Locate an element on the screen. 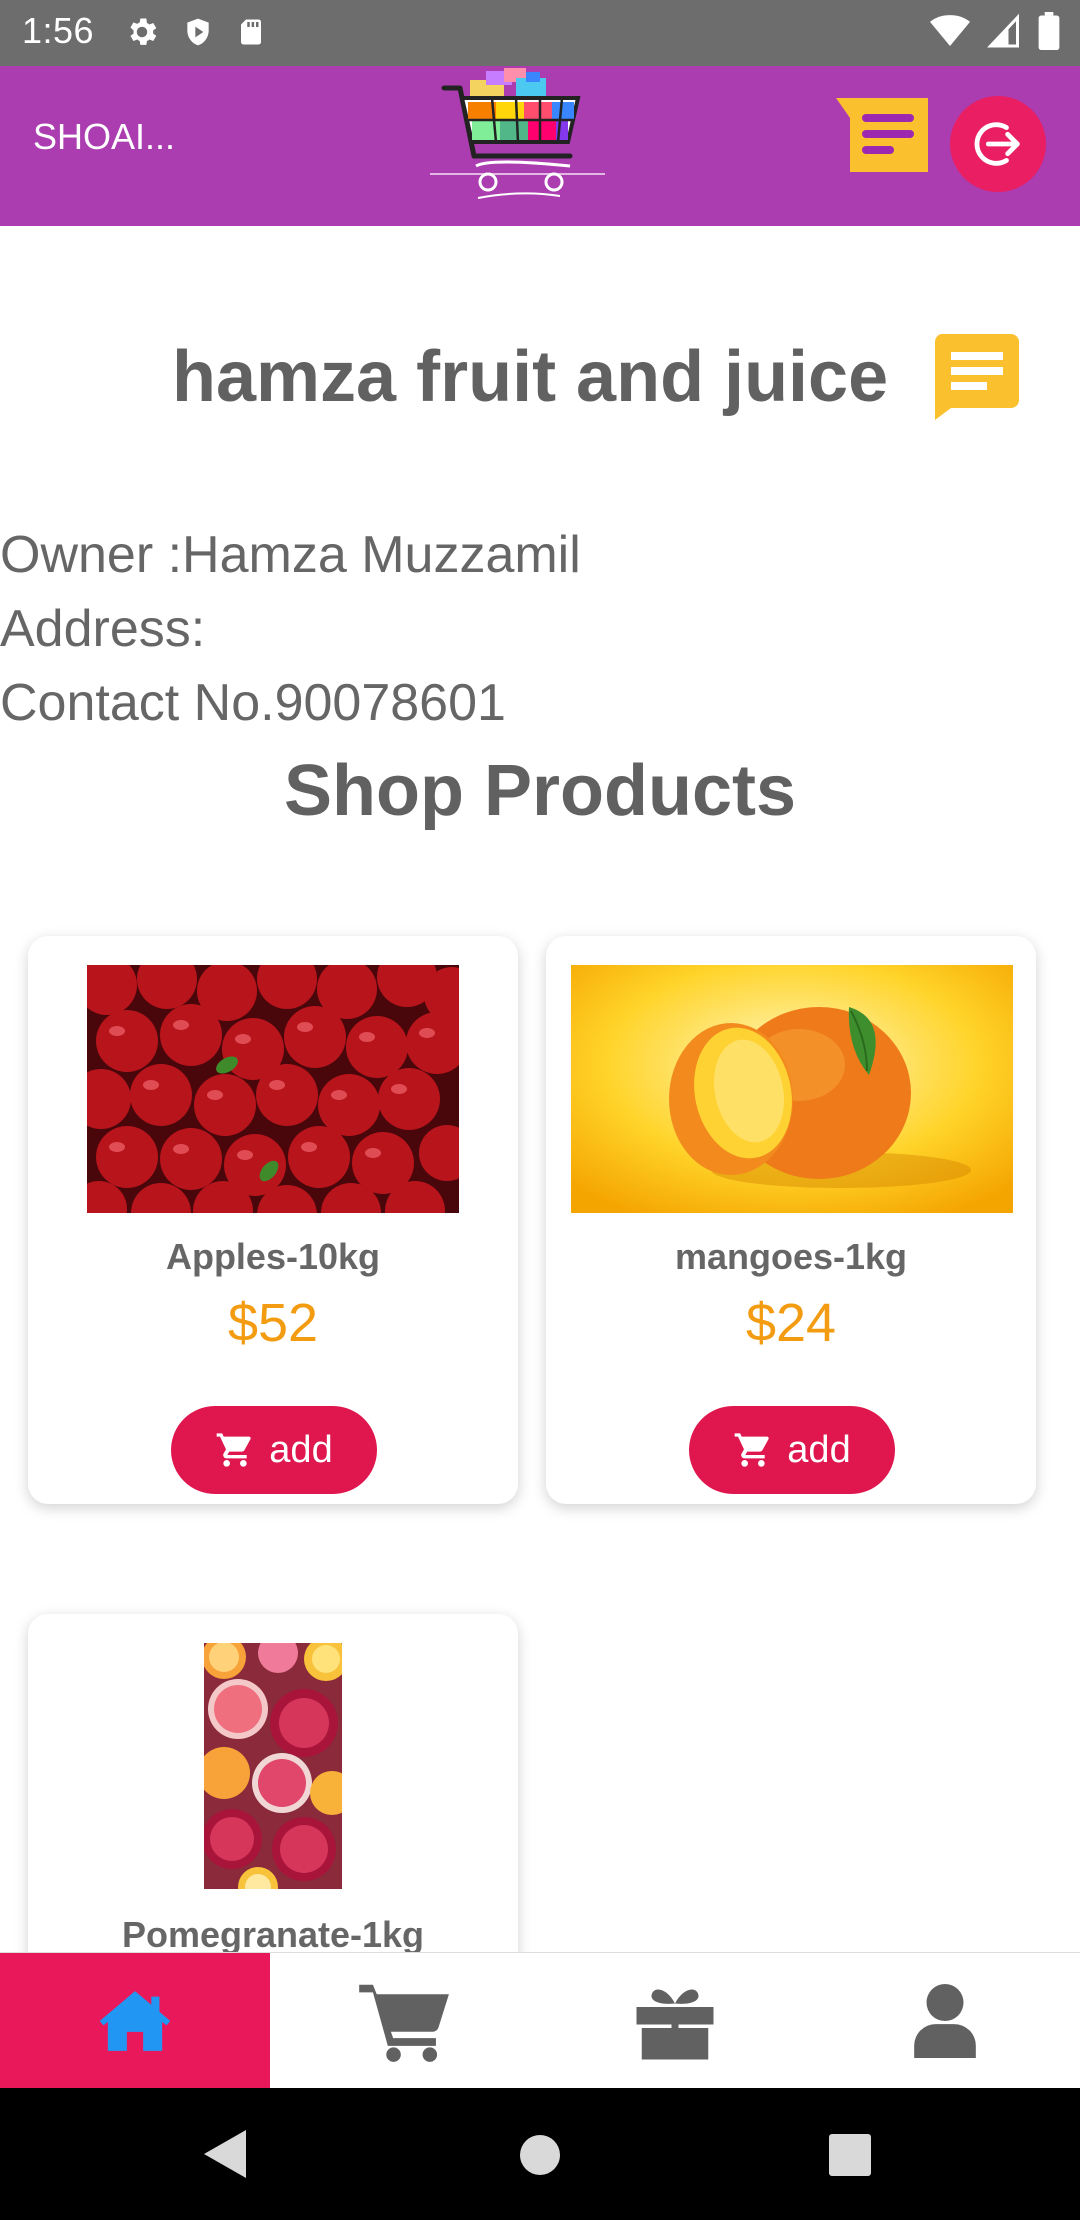  product-image-mangoes is located at coordinates (792, 1089).